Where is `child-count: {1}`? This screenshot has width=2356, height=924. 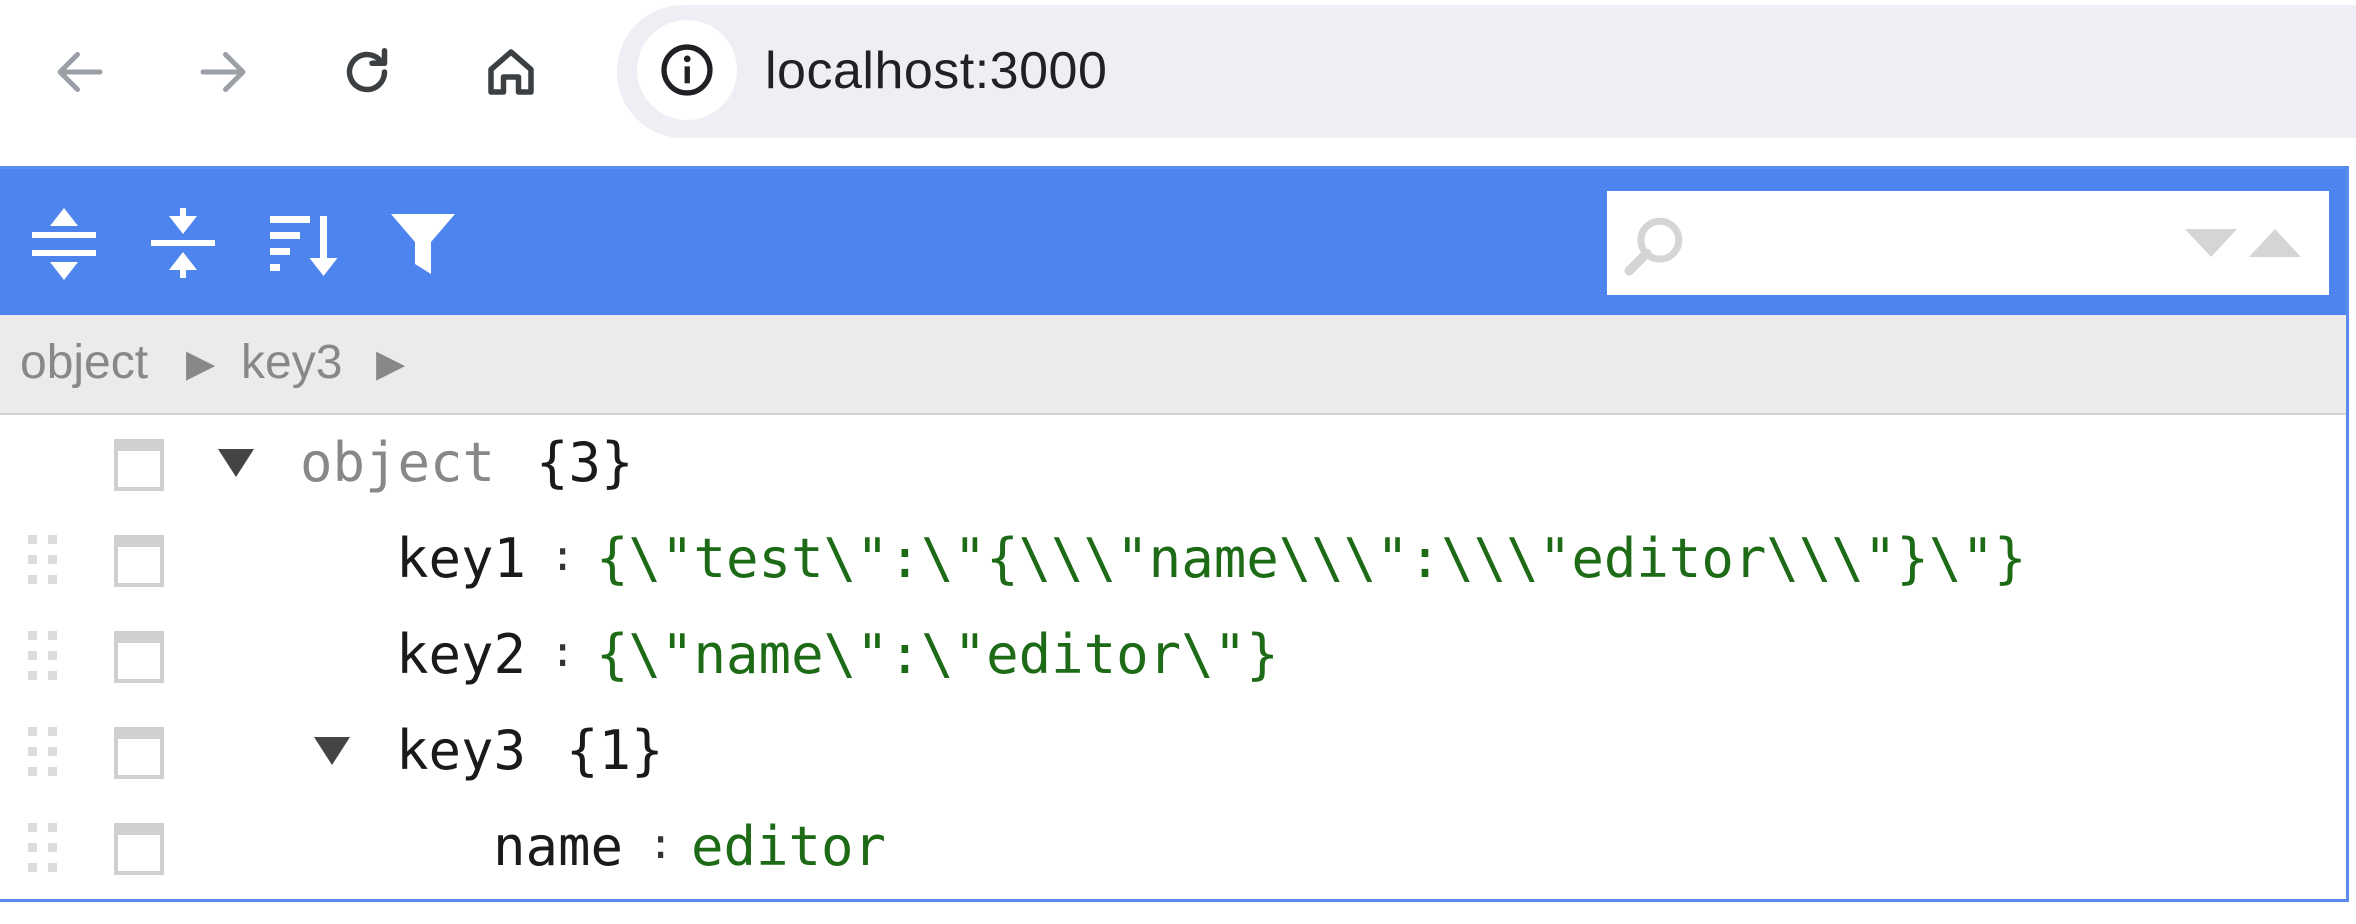 child-count: {1} is located at coordinates (615, 750).